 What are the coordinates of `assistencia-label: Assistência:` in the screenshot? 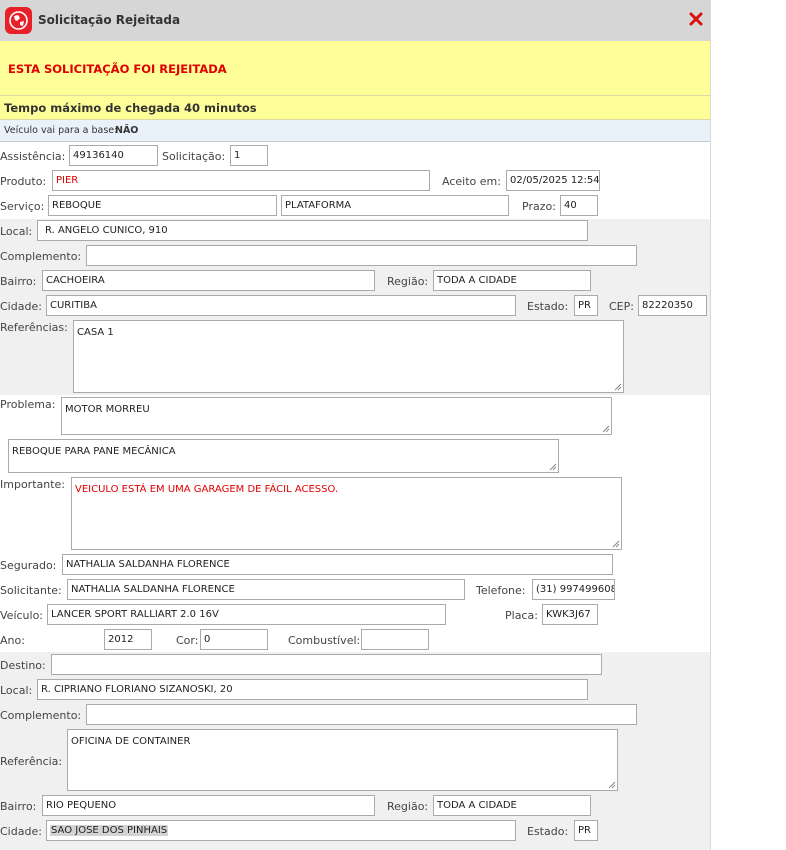 It's located at (33, 156).